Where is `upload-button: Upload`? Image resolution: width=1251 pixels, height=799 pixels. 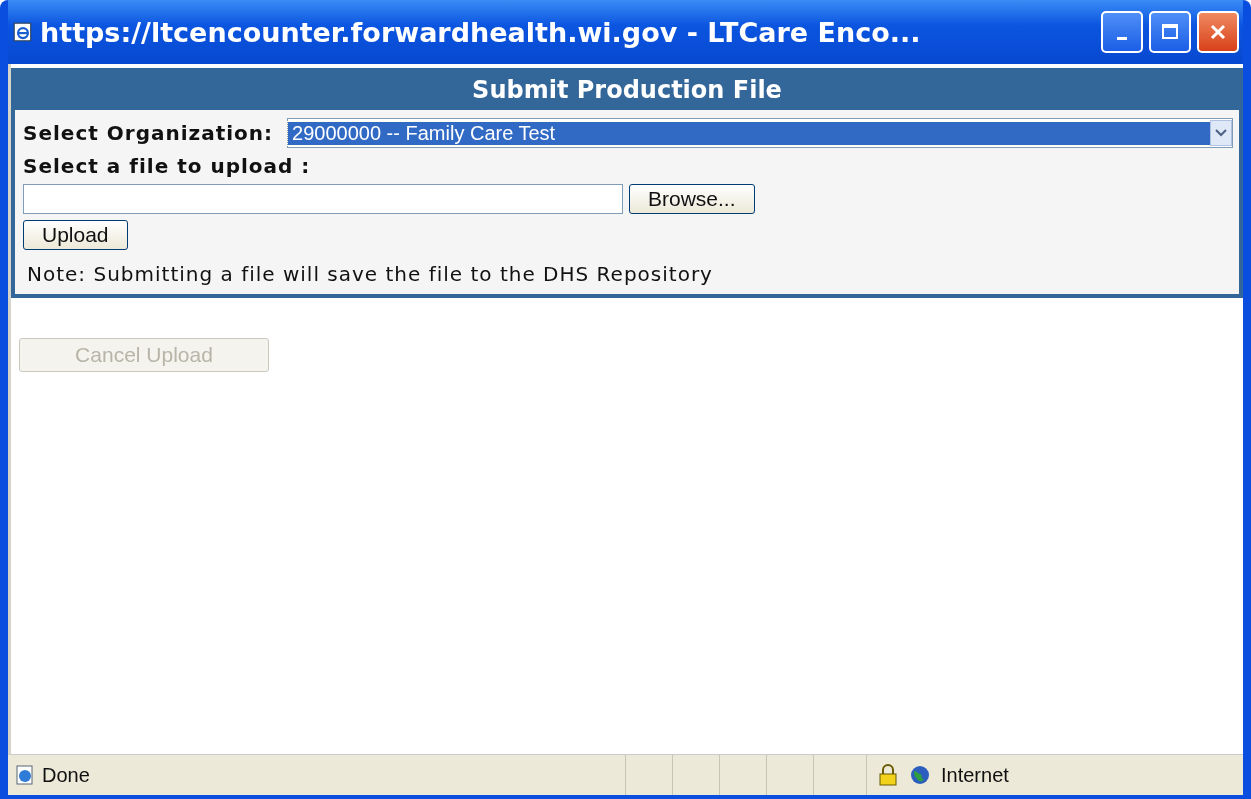
upload-button: Upload is located at coordinates (75, 235).